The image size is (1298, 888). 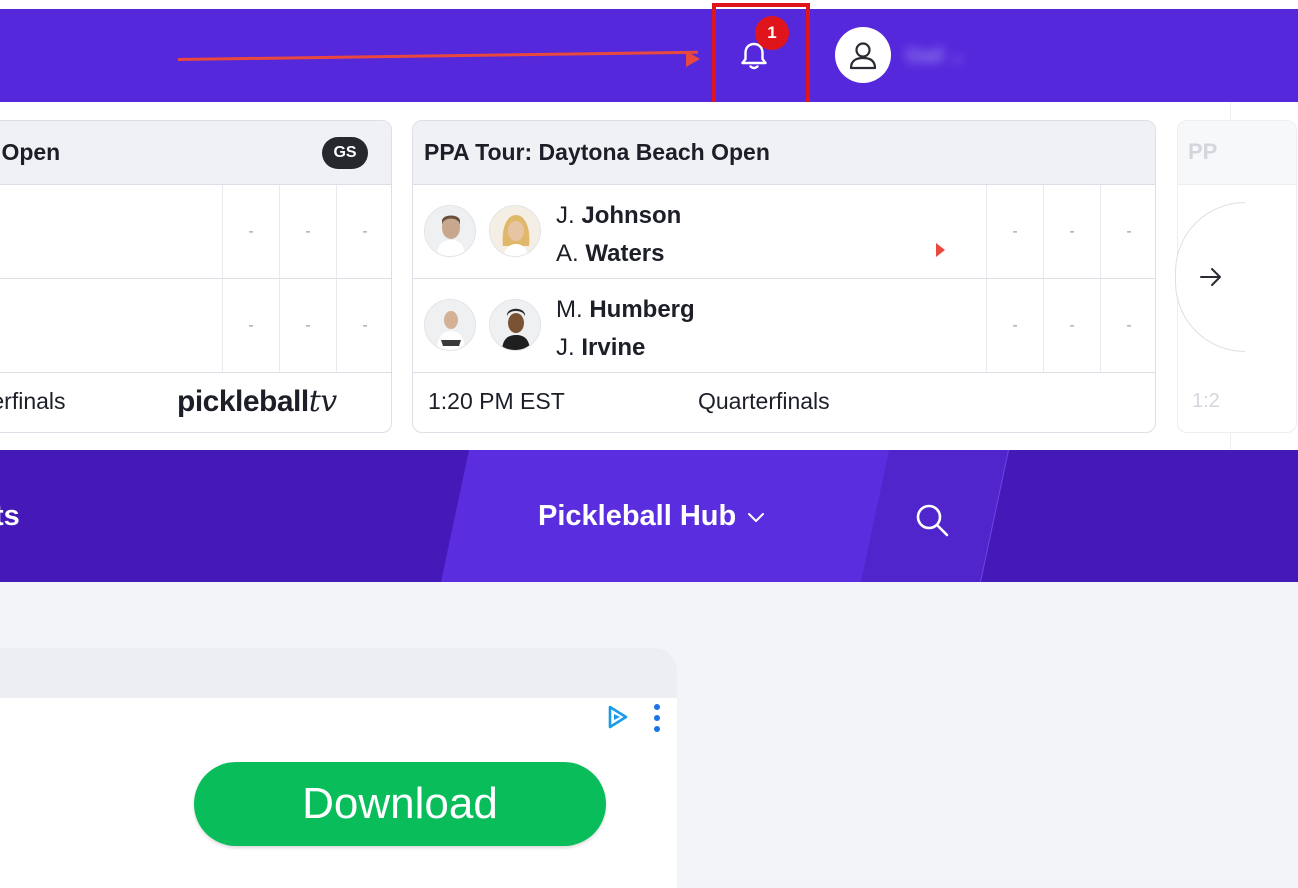 What do you see at coordinates (925, 56) in the screenshot?
I see `user-name: Gail` at bounding box center [925, 56].